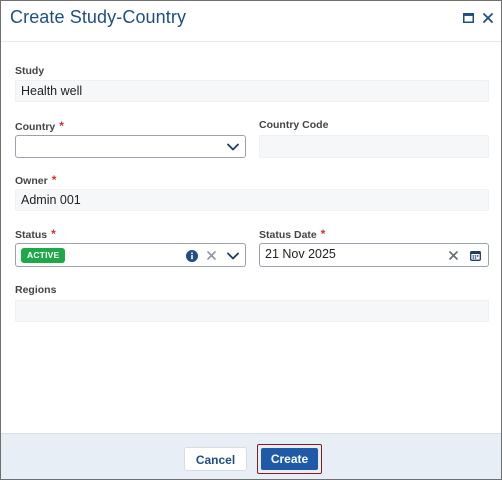  I want to click on info-icon, so click(191, 255).